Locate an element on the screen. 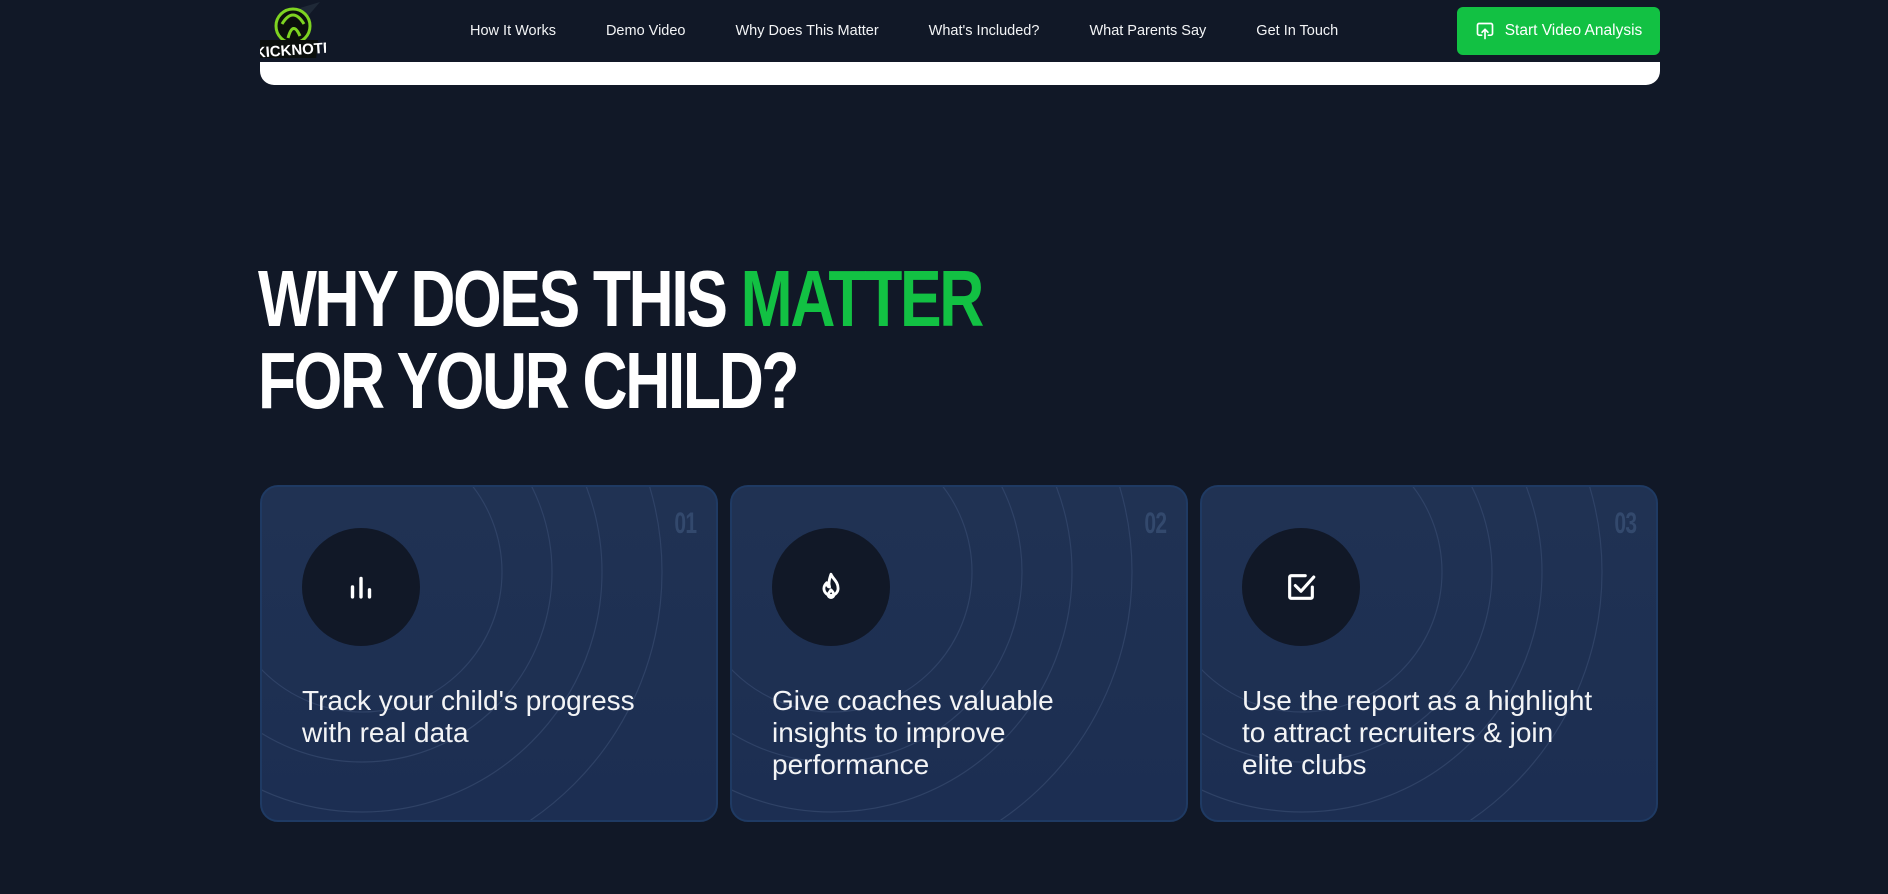 This screenshot has width=1888, height=894. cta-label: Start Video Analysis is located at coordinates (1573, 30).